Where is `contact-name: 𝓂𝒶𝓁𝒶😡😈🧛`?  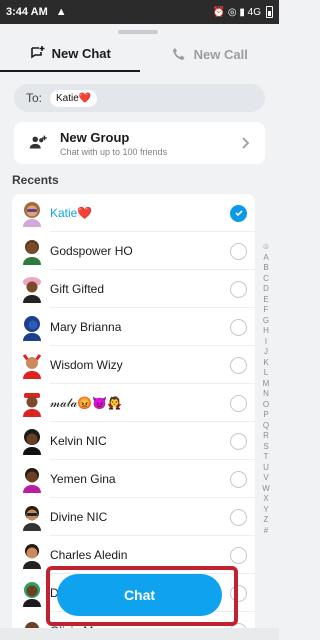 contact-name: 𝓂𝒶𝓁𝒶😡😈🧛 is located at coordinates (86, 402).